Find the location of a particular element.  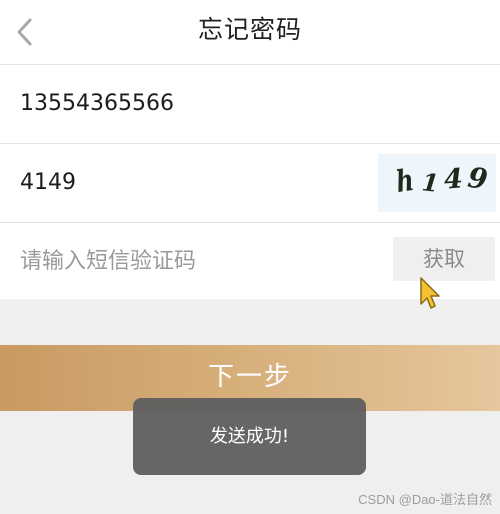

back-button is located at coordinates (26, 32).